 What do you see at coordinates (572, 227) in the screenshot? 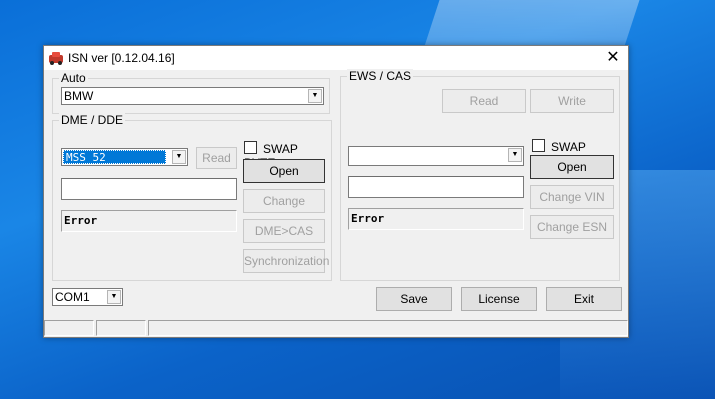
I see `change-esn-button: Change ESN` at bounding box center [572, 227].